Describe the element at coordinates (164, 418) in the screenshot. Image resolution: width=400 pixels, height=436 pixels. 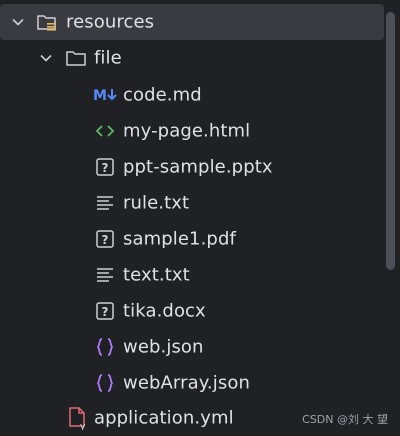
I see `tree-item-label: application.yml` at that location.